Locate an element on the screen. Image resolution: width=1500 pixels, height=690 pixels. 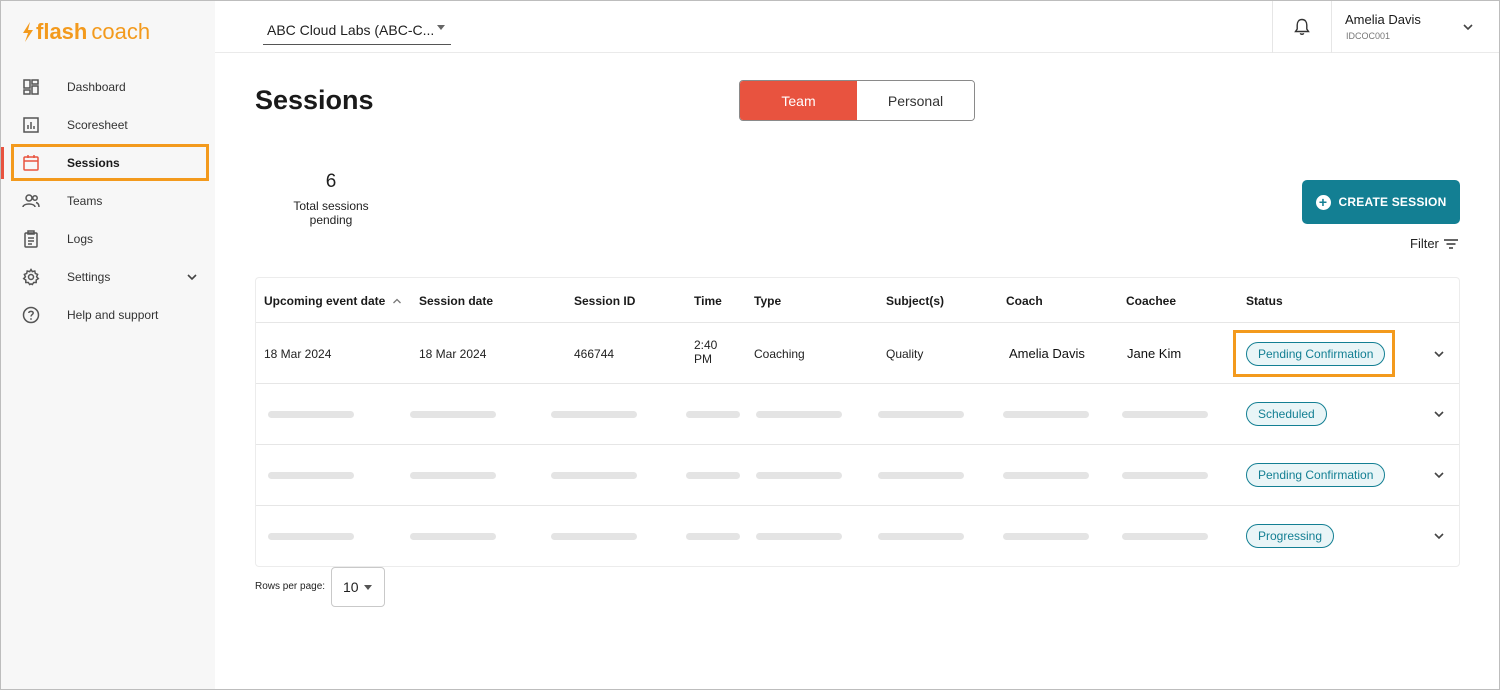
chart-icon is located at coordinates (31, 125).